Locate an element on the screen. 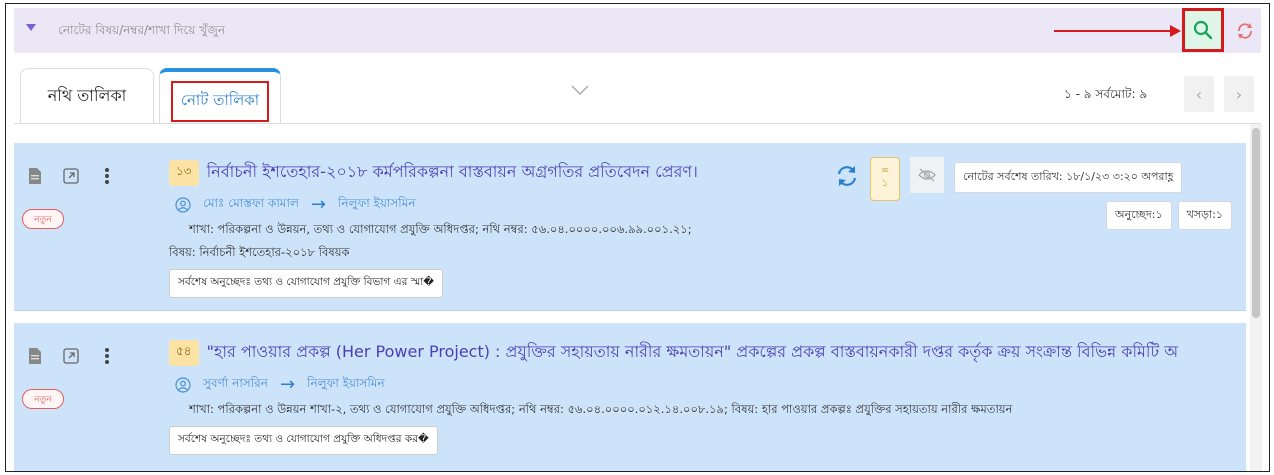  paperclip-icon: ∞ is located at coordinates (885, 170).